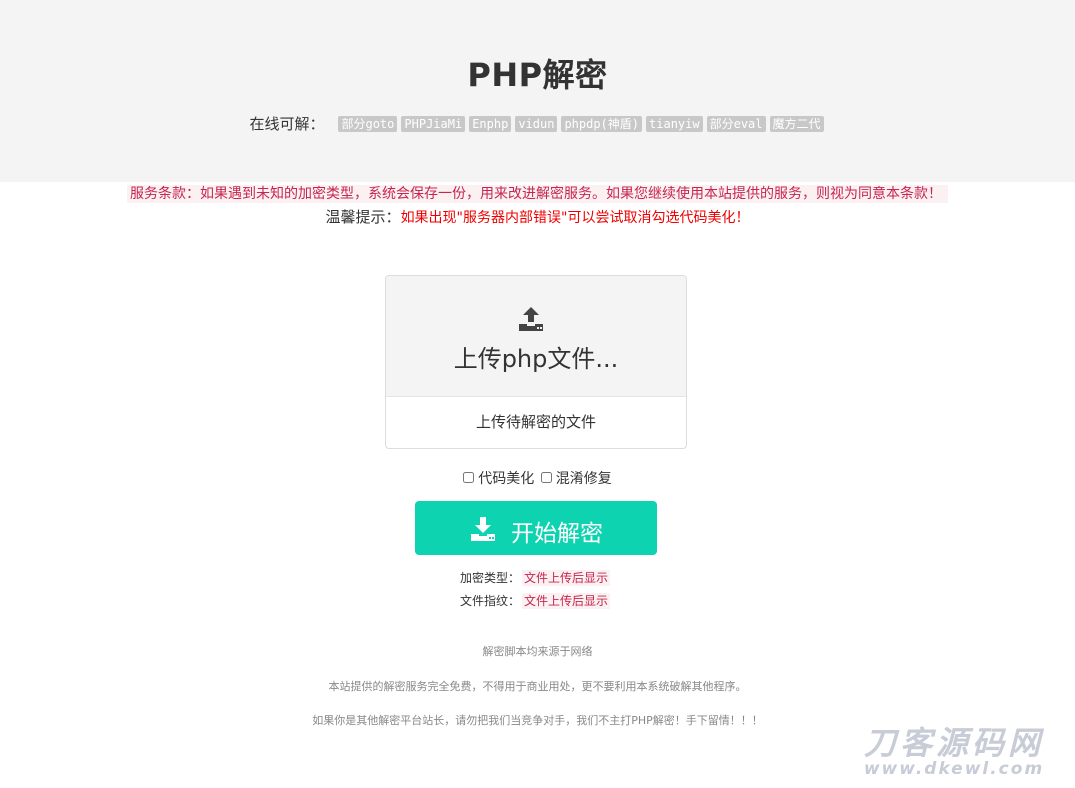 The height and width of the screenshot is (788, 1075). What do you see at coordinates (575, 218) in the screenshot?
I see `tip-text: 如果出现"服务器内部错误"可以尝试取消勾选代码美化！` at bounding box center [575, 218].